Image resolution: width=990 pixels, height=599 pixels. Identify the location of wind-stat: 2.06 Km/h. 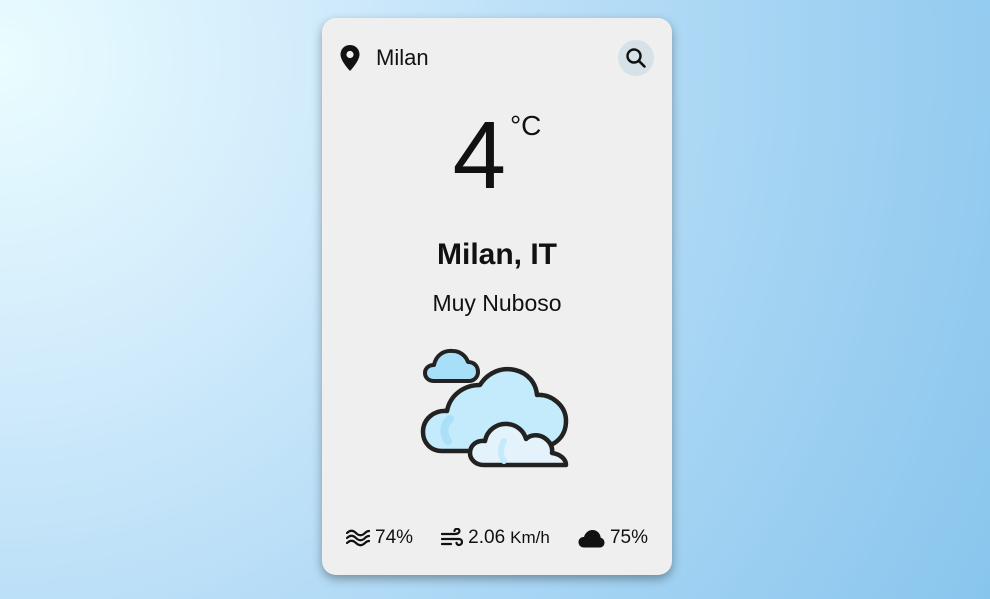
(495, 538).